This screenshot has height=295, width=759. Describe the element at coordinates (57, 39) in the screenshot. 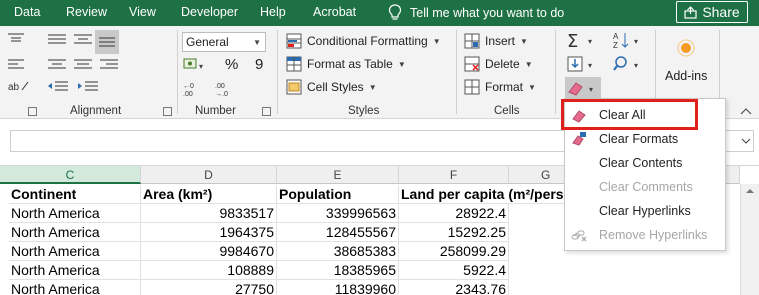

I see `middle-align-icon` at that location.